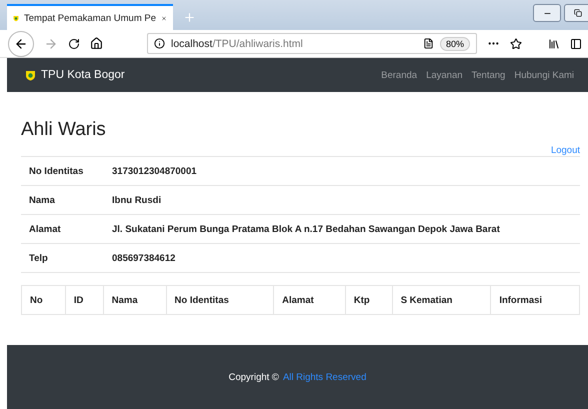 The height and width of the screenshot is (409, 588). I want to click on back-button, so click(21, 43).